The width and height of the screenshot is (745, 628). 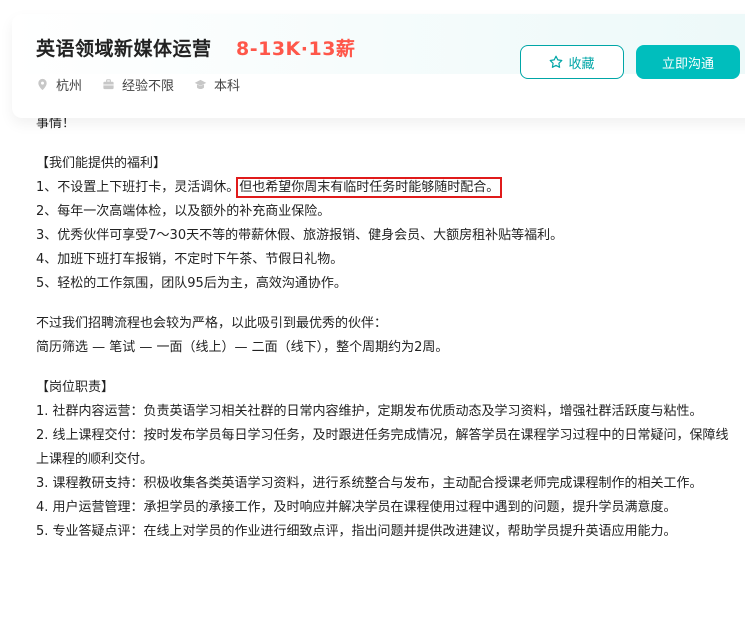 I want to click on benefit-item: 1、不设置上下班打卡，灵活调休。但也希望你周末有临时任务时能够随时配合。, so click(x=386, y=188).